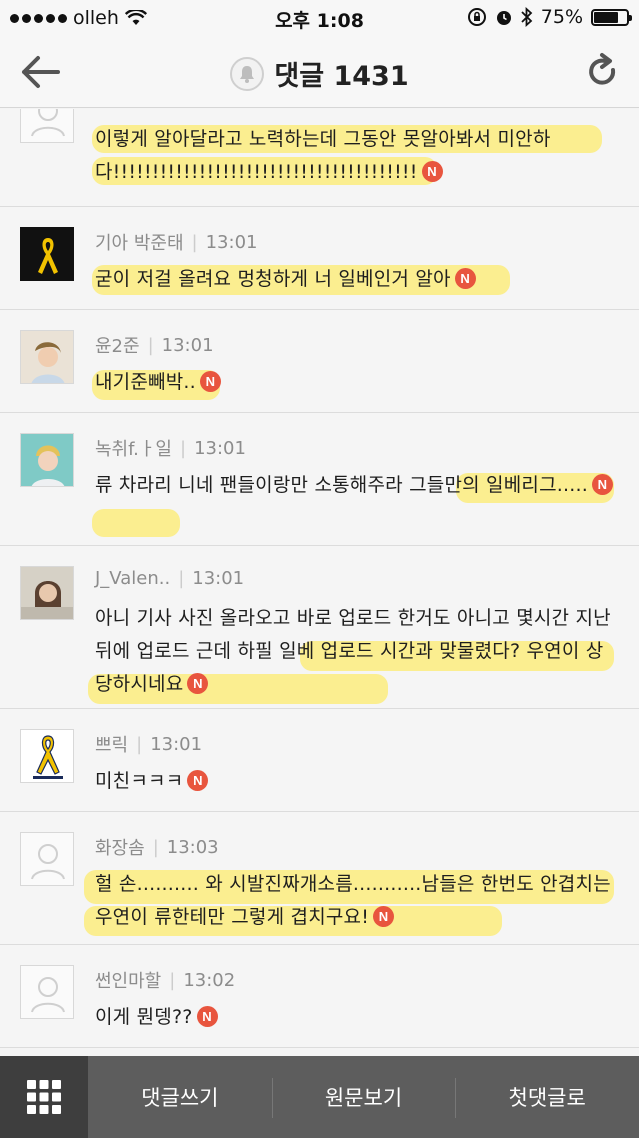  Describe the element at coordinates (606, 17) in the screenshot. I see `battery-fill` at that location.